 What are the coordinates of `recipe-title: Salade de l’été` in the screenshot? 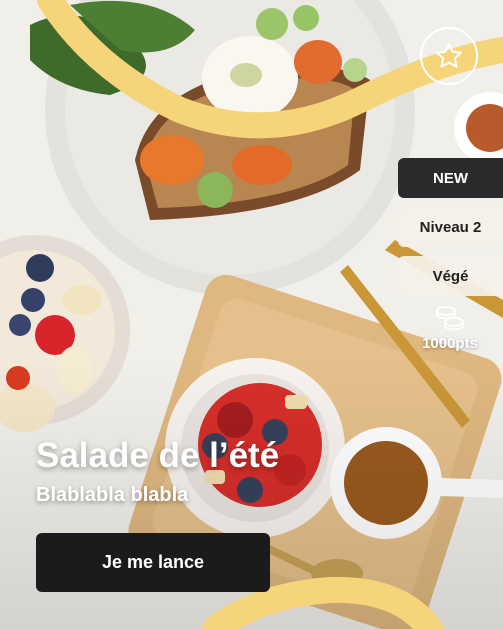 It's located at (158, 455).